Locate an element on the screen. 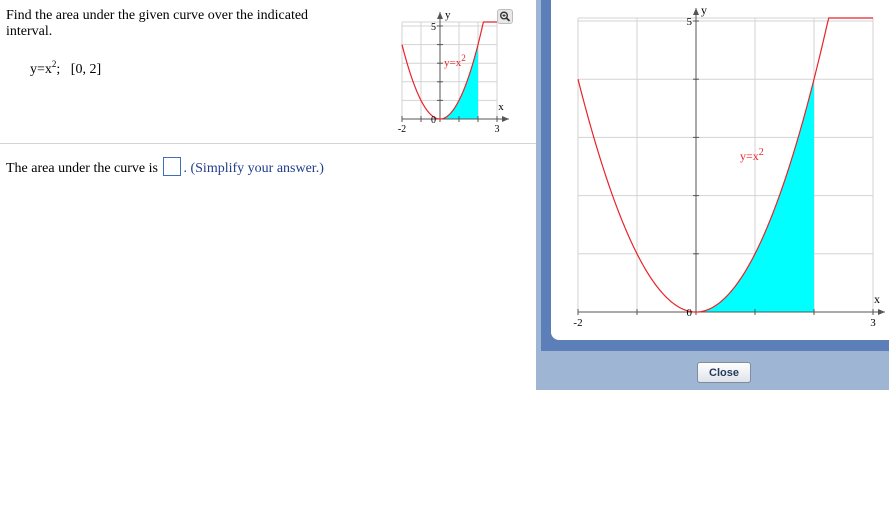  divider is located at coordinates (268, 143).